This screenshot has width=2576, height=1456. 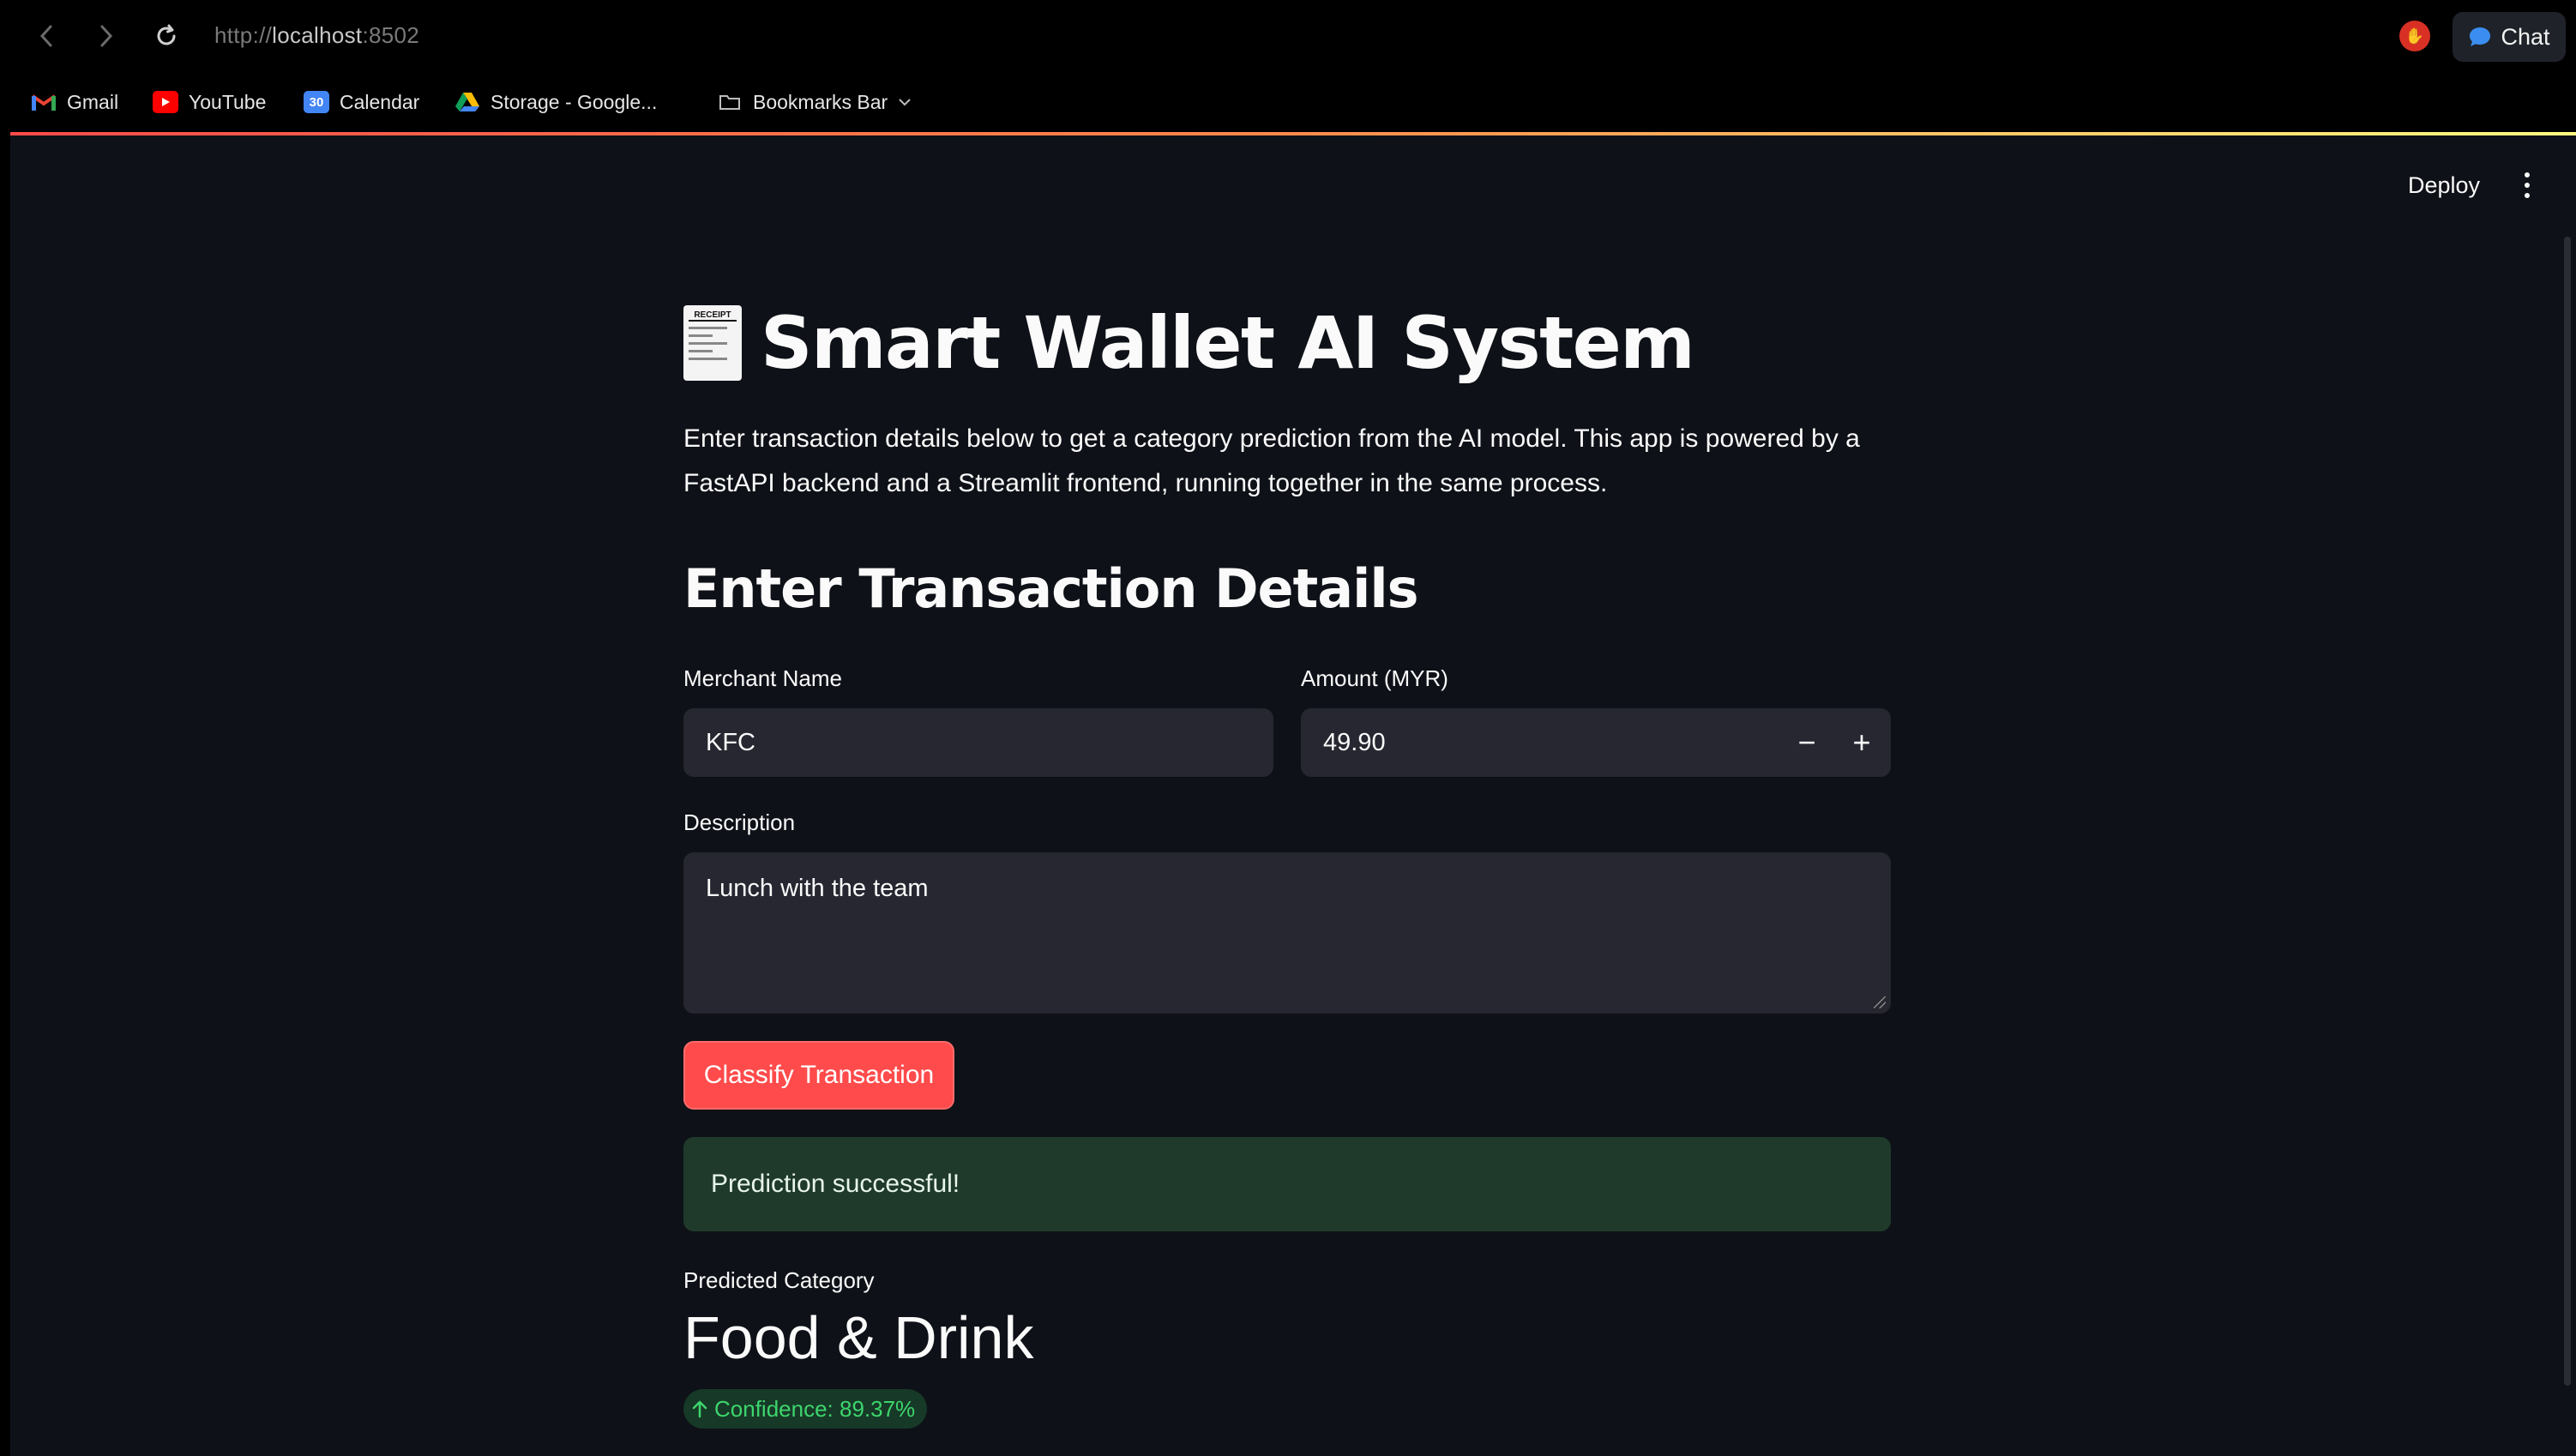 I want to click on window-edge, so click(x=5, y=728).